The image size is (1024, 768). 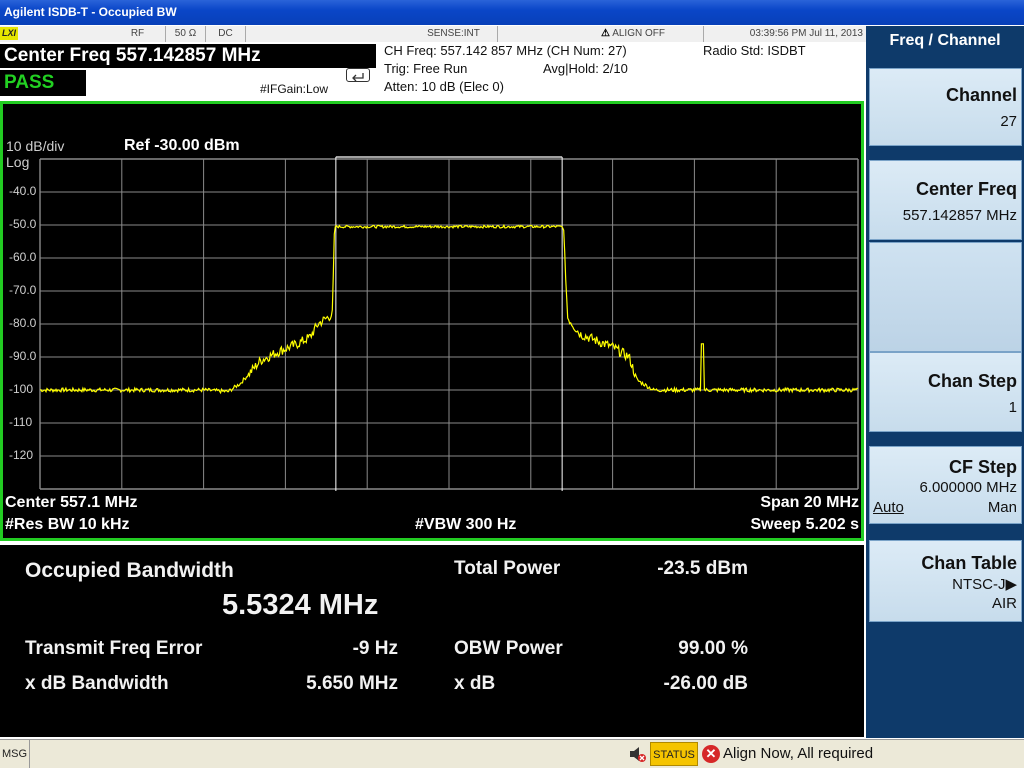 I want to click on return-icon, so click(x=358, y=75).